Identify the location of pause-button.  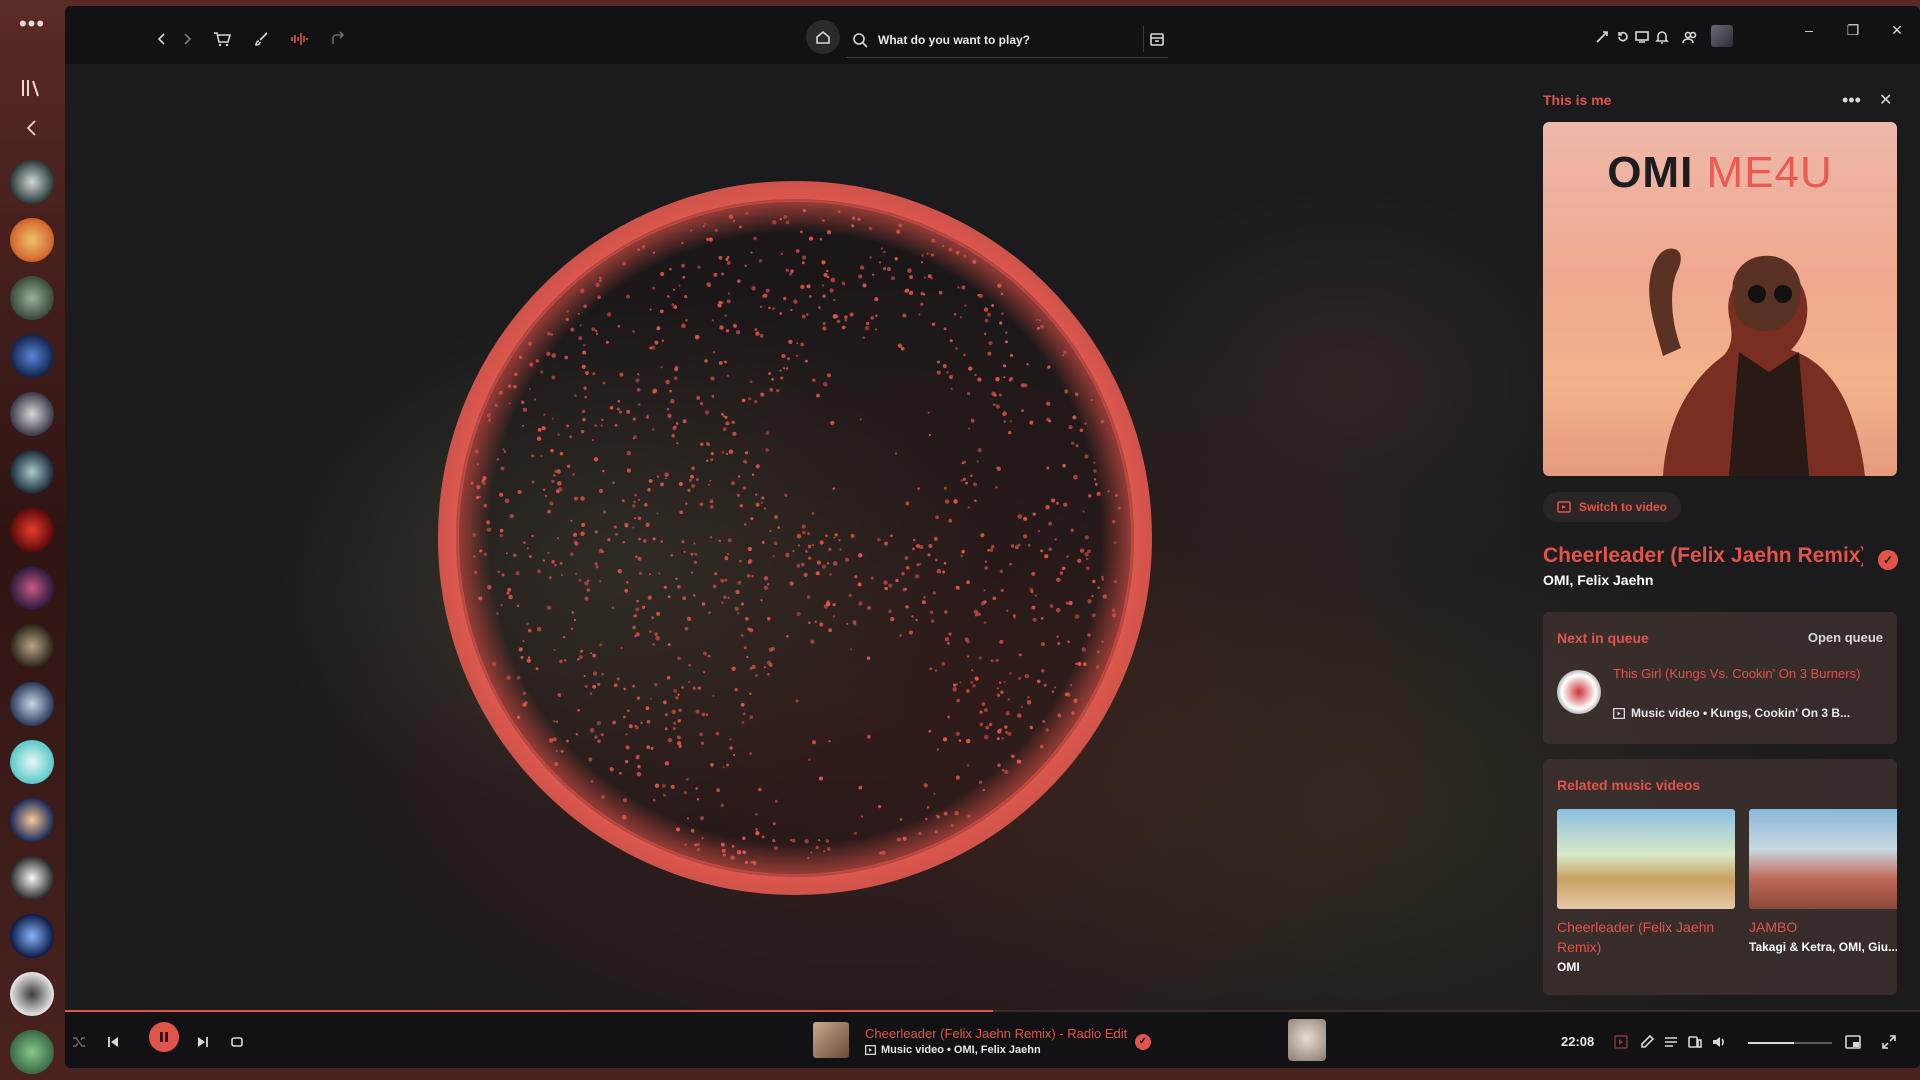
(164, 1037).